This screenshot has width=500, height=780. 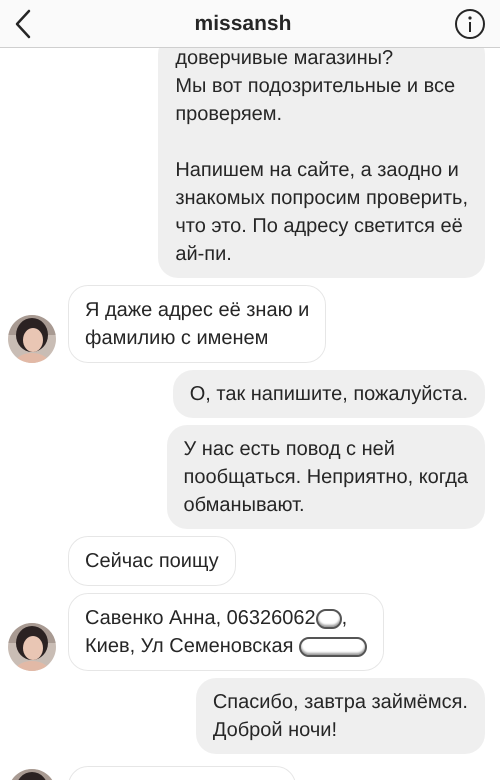 What do you see at coordinates (243, 23) in the screenshot?
I see `chat-title: missansh` at bounding box center [243, 23].